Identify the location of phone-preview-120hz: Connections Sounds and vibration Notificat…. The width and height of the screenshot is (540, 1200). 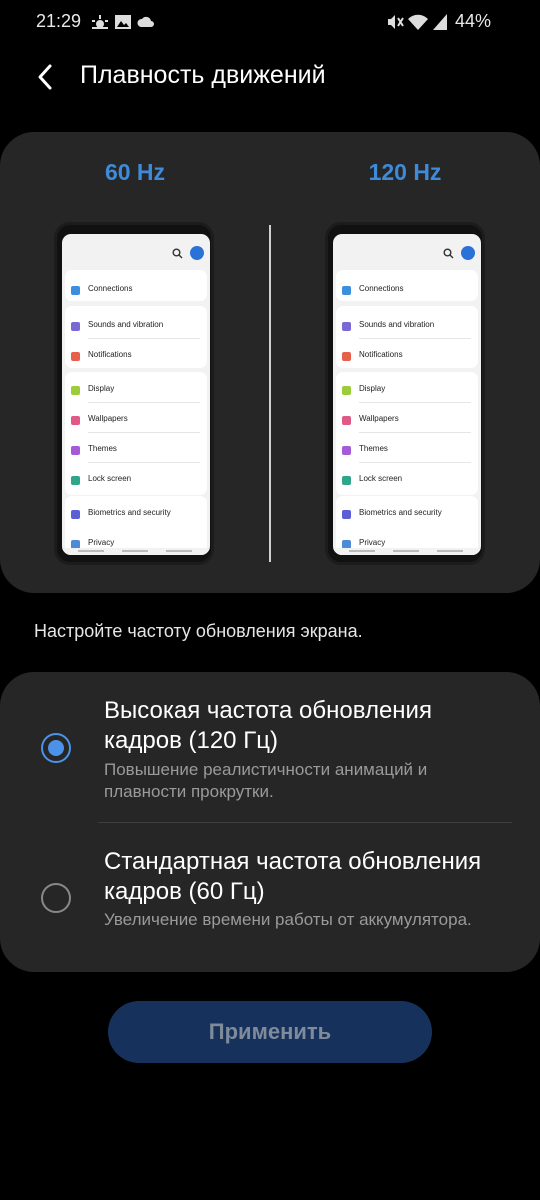
(405, 393).